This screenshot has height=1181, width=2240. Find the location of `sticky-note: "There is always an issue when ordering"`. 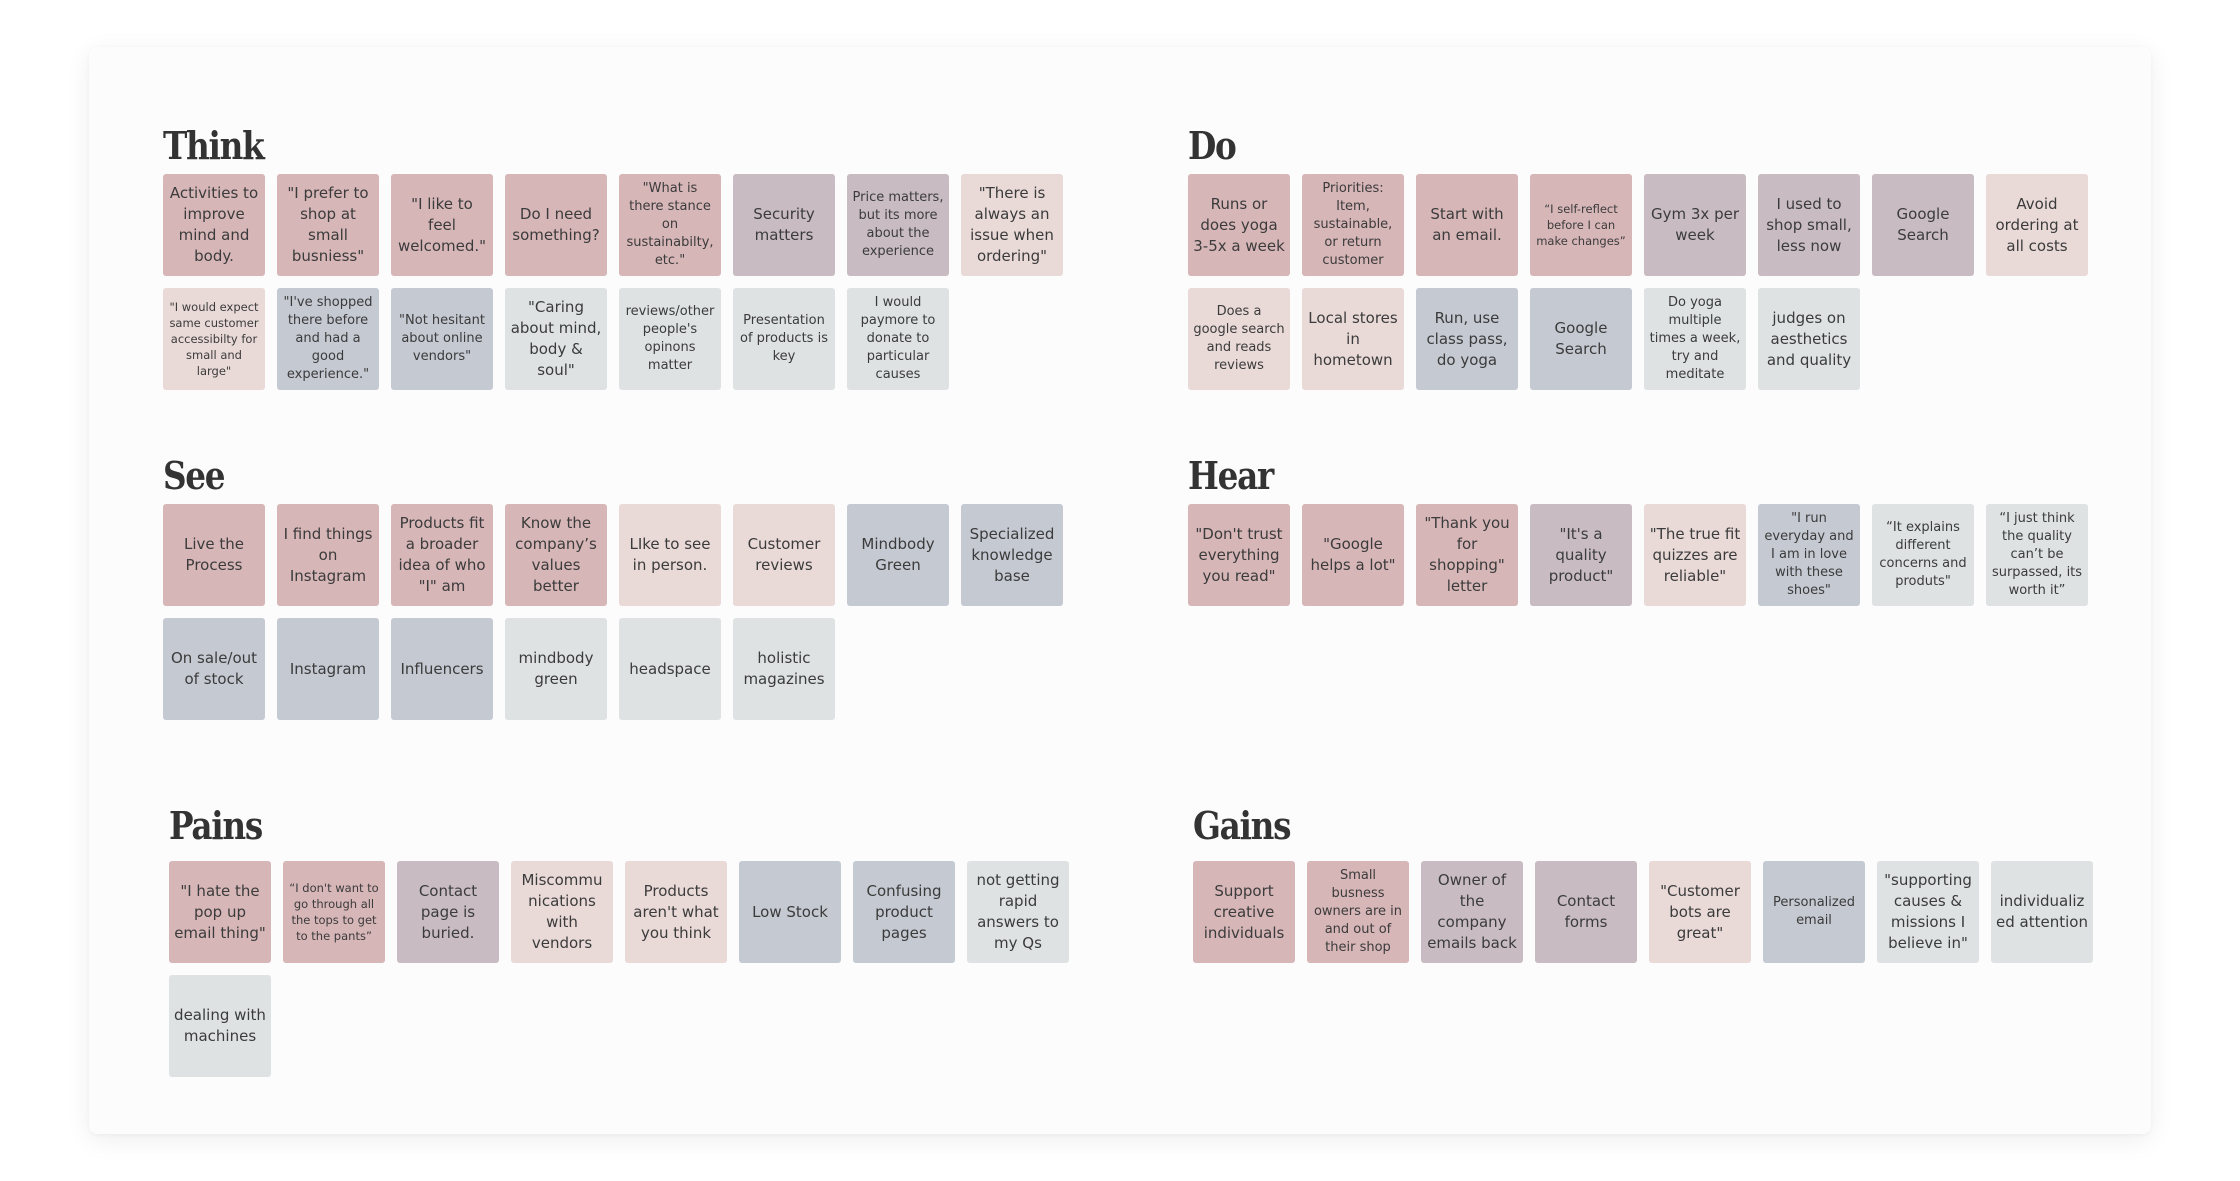

sticky-note: "There is always an issue when ordering" is located at coordinates (1012, 225).